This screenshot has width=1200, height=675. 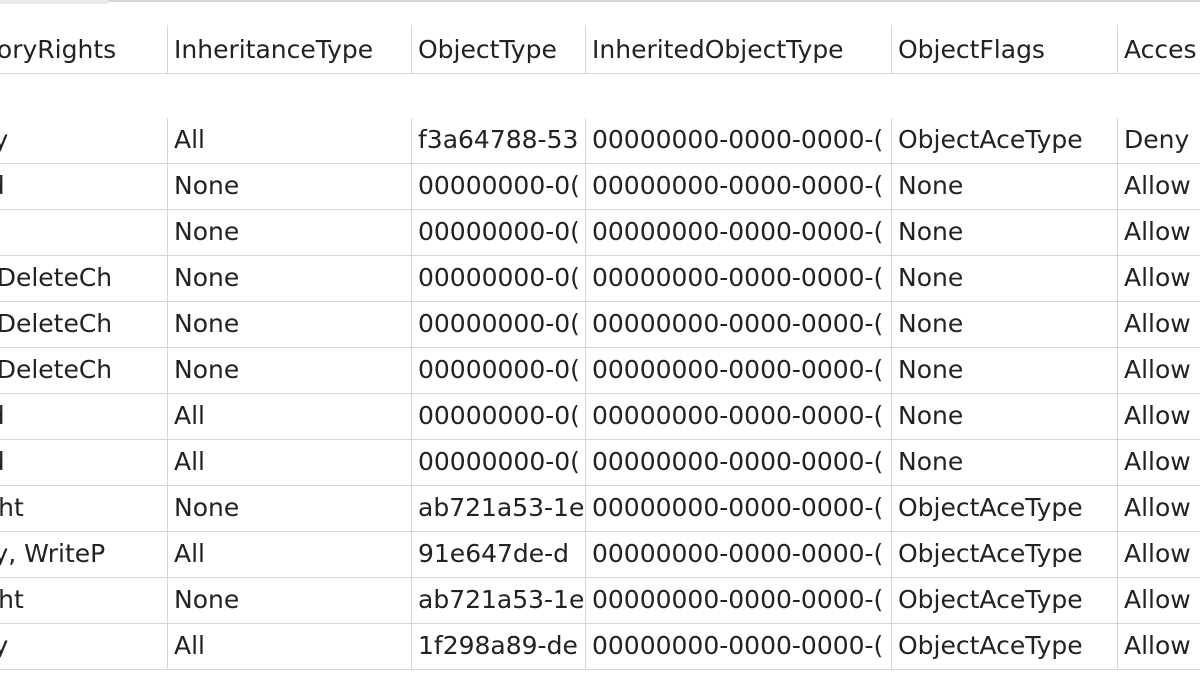 I want to click on cell-r8-a: ead, so click(x=84, y=463).